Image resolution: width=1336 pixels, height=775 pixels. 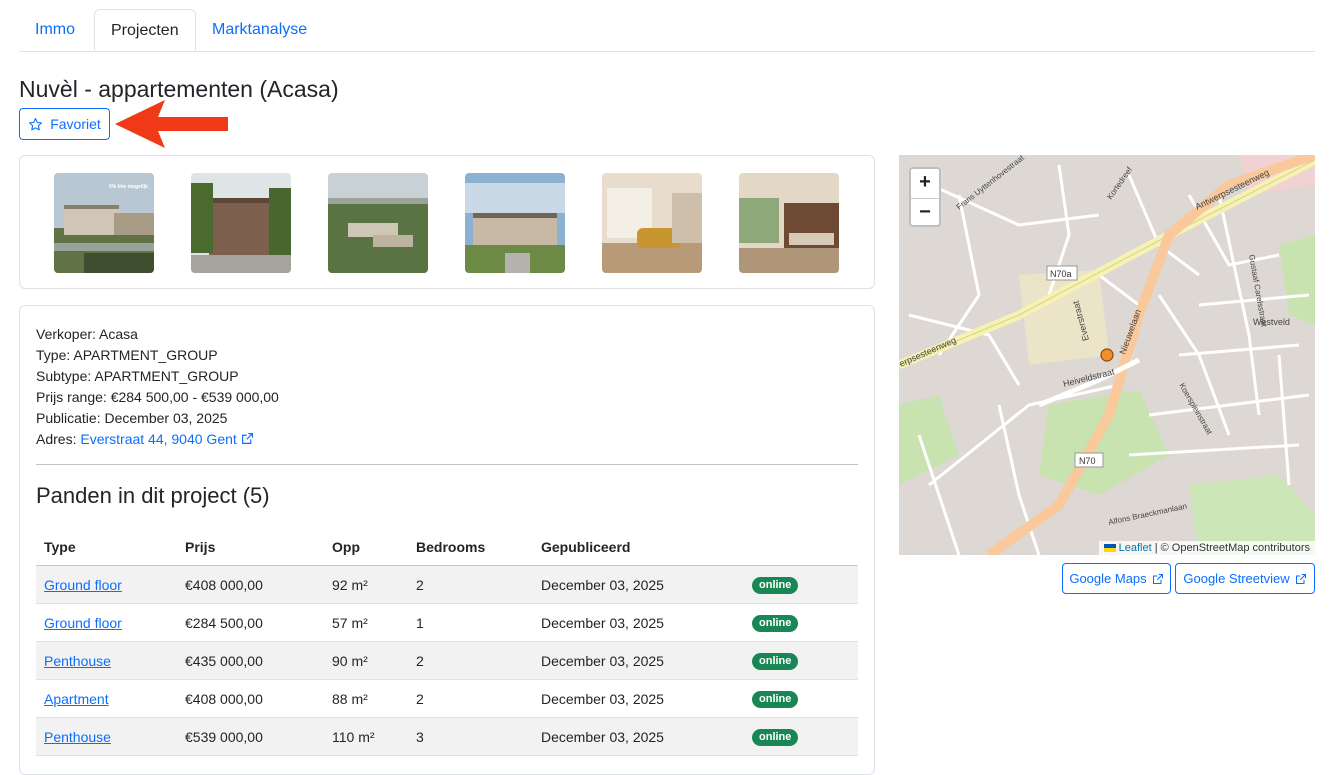 What do you see at coordinates (250, 622) in the screenshot?
I see `unit-price: €284 500,00` at bounding box center [250, 622].